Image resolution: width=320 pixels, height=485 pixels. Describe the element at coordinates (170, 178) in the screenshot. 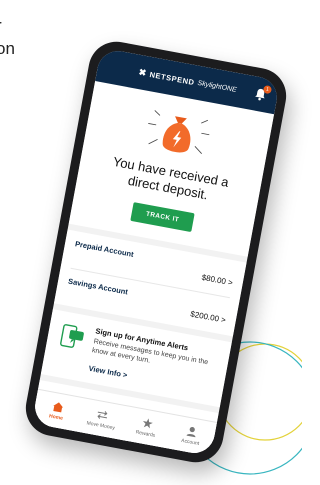

I see `deposit-message: You have received a direct deposit.` at that location.